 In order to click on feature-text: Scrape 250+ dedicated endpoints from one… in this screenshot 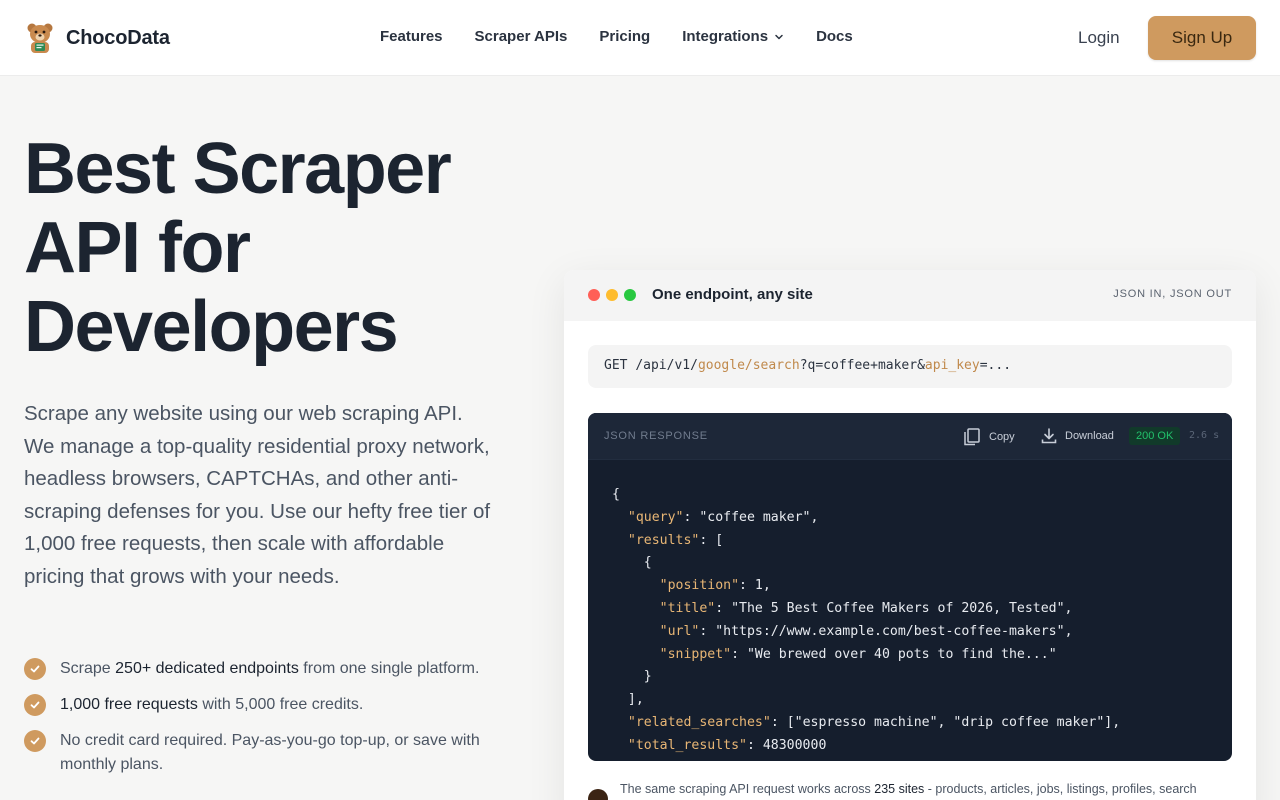, I will do `click(270, 668)`.